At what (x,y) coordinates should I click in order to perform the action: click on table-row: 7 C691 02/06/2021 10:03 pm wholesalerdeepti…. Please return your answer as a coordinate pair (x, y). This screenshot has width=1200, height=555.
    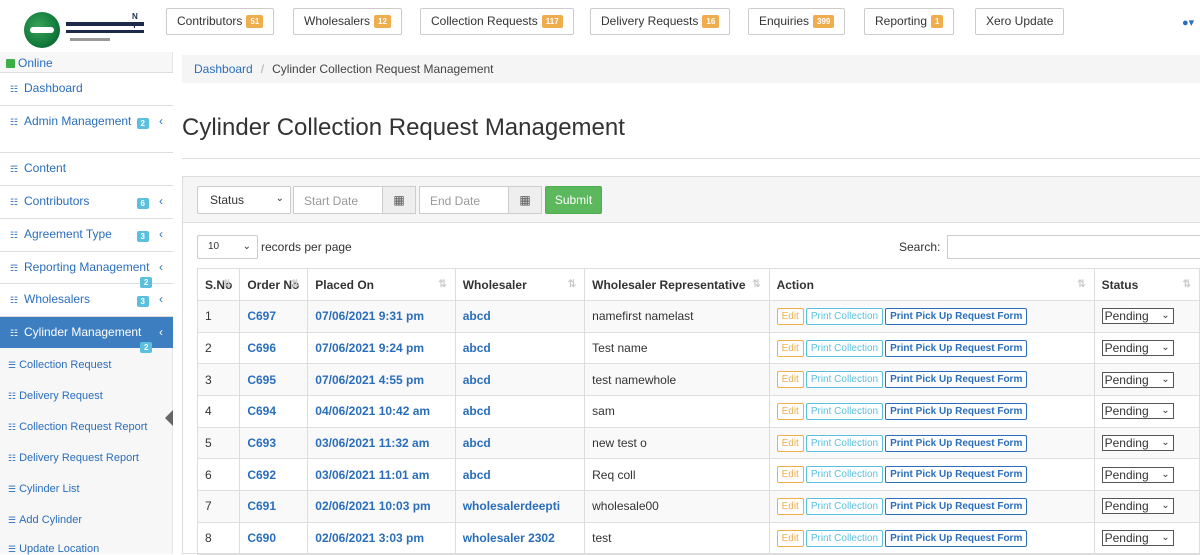
    Looking at the image, I should click on (698, 506).